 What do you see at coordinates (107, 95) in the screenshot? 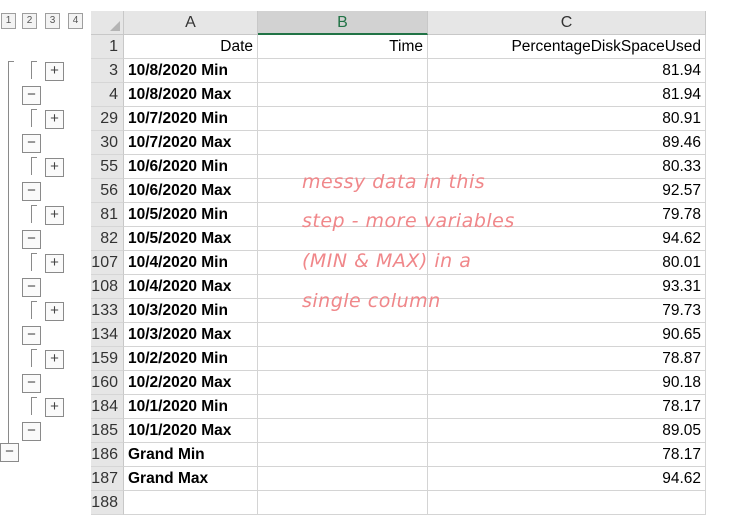
I see `row-header: 4` at bounding box center [107, 95].